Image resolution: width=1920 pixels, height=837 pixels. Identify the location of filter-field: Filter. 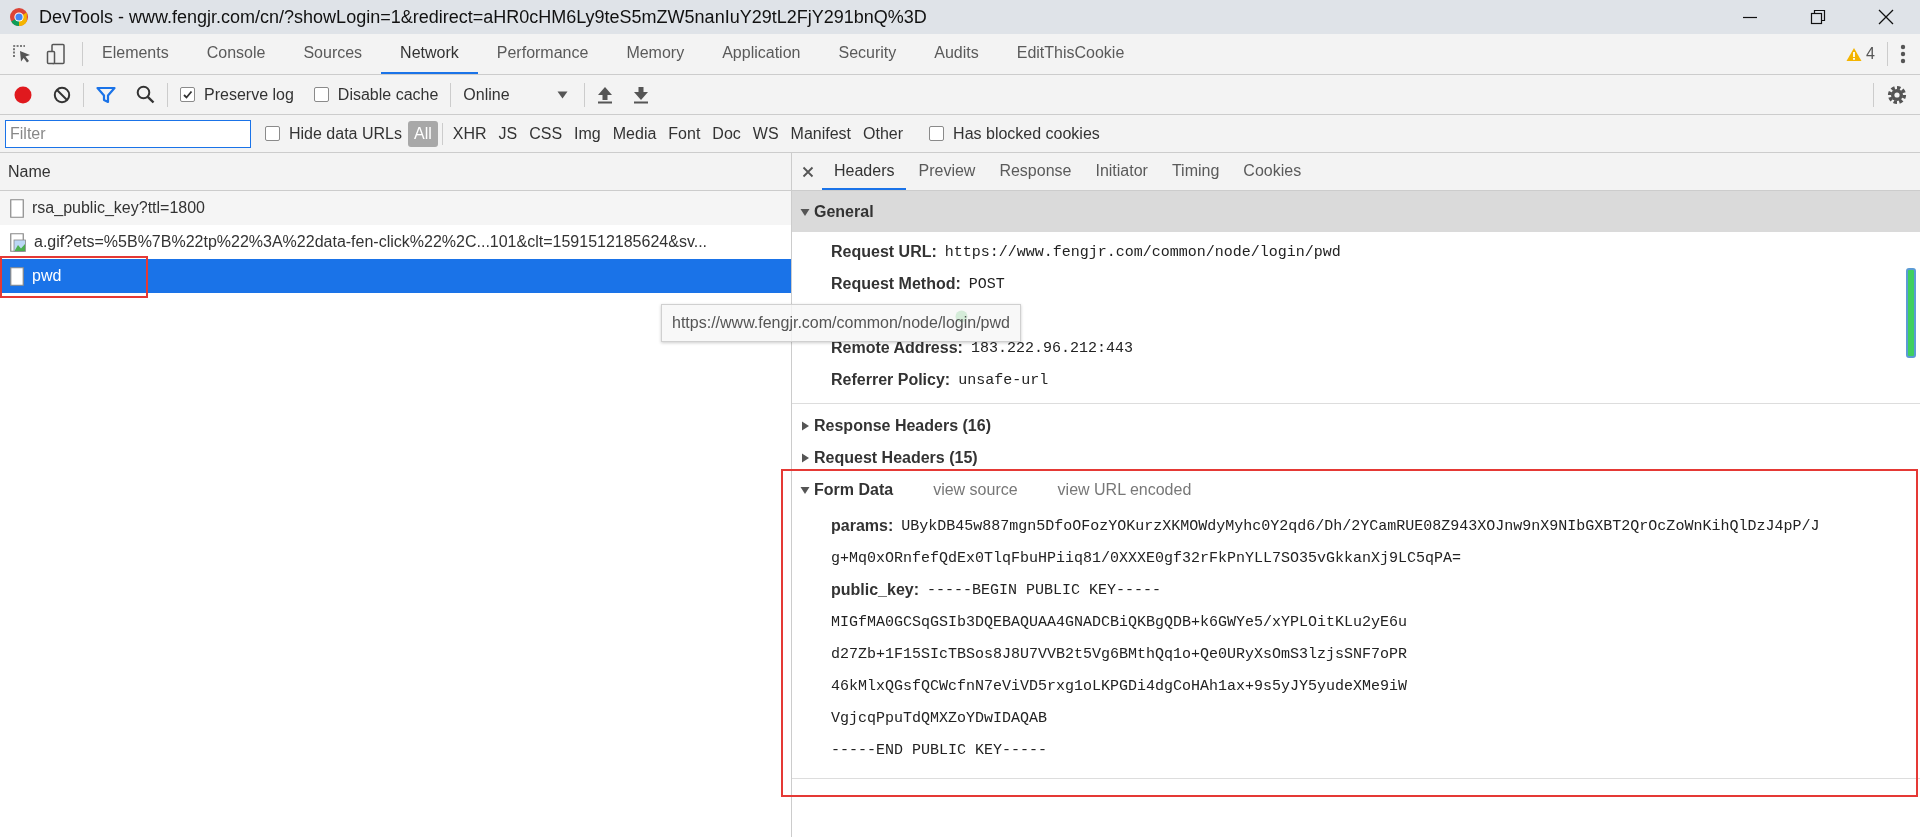
(128, 133).